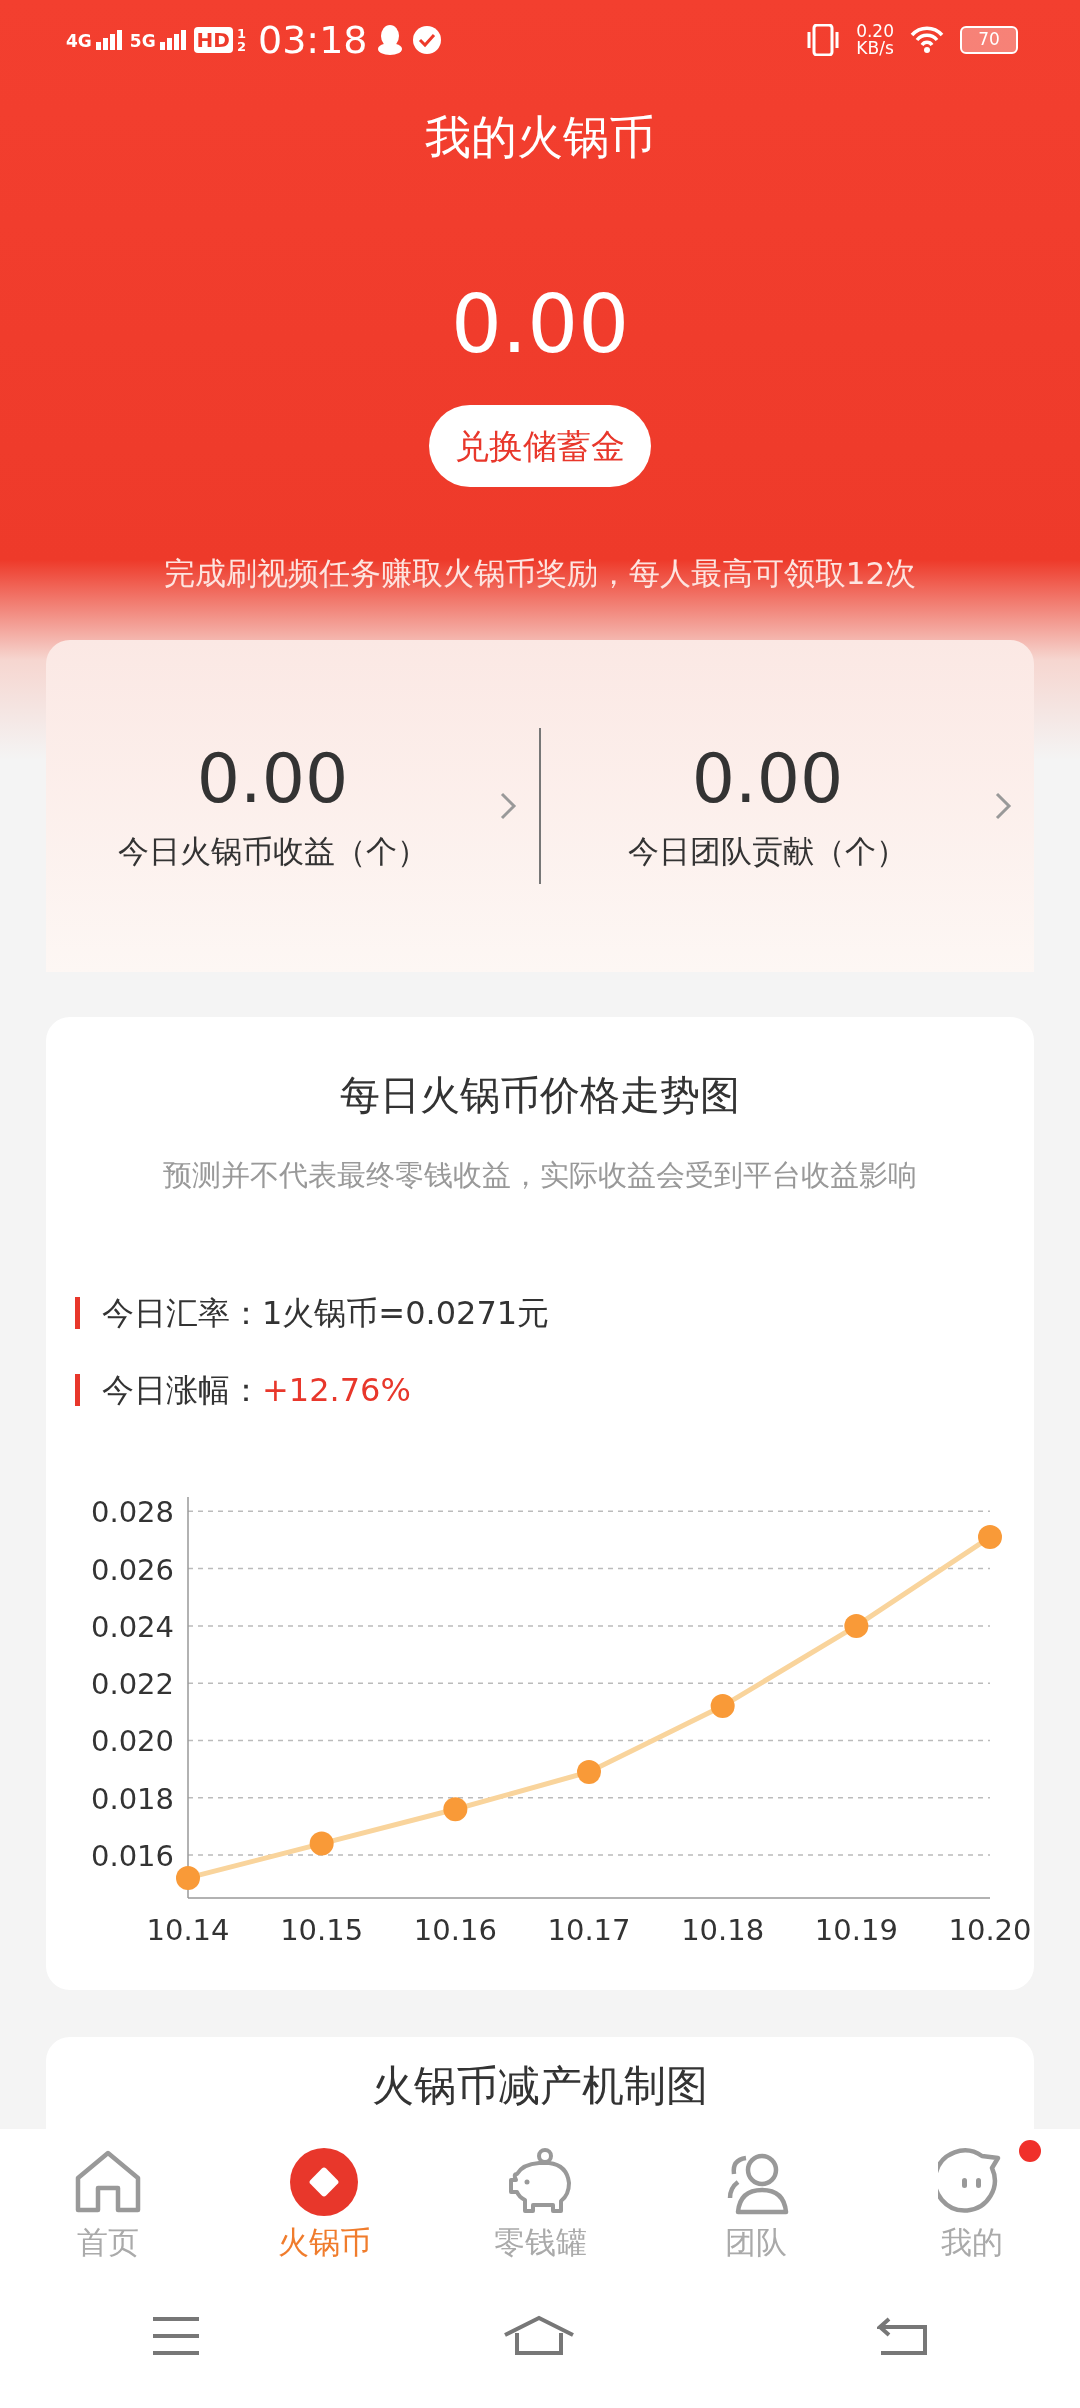 This screenshot has width=1080, height=2408. Describe the element at coordinates (336, 1390) in the screenshot. I see `fact-value: +12.76%` at that location.